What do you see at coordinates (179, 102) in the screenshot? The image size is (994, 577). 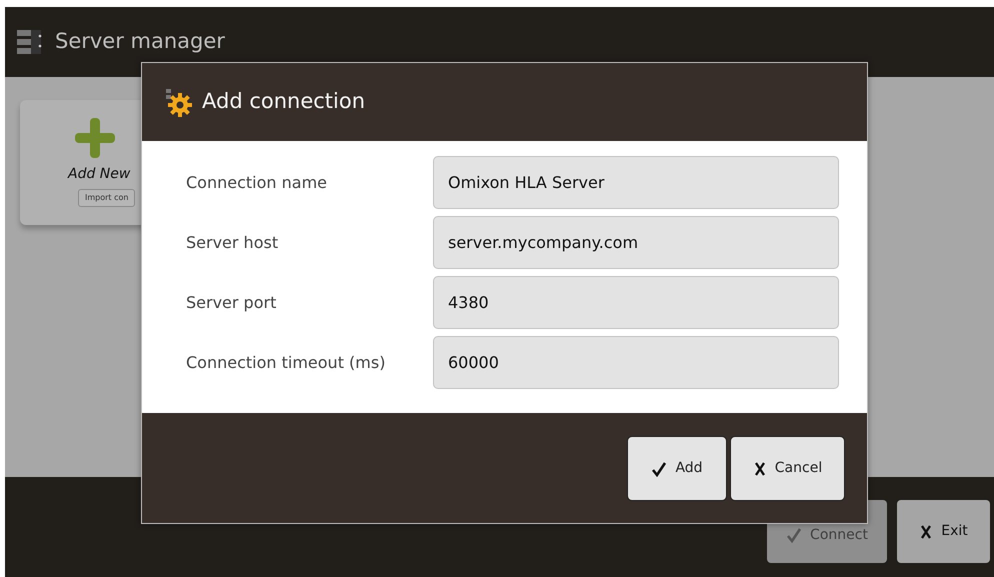 I see `gear-icon` at bounding box center [179, 102].